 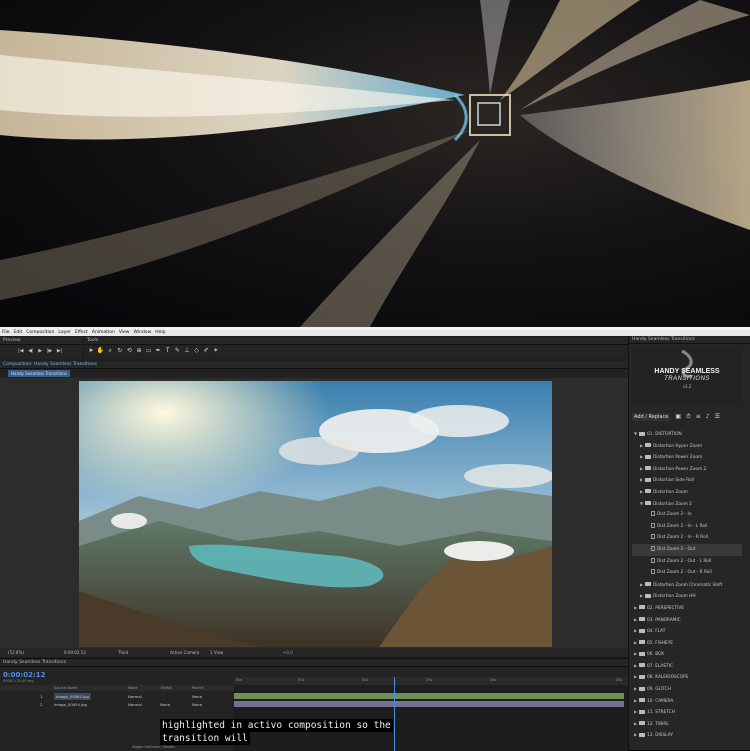 I want to click on views-select: 1 View, so click(x=216, y=652).